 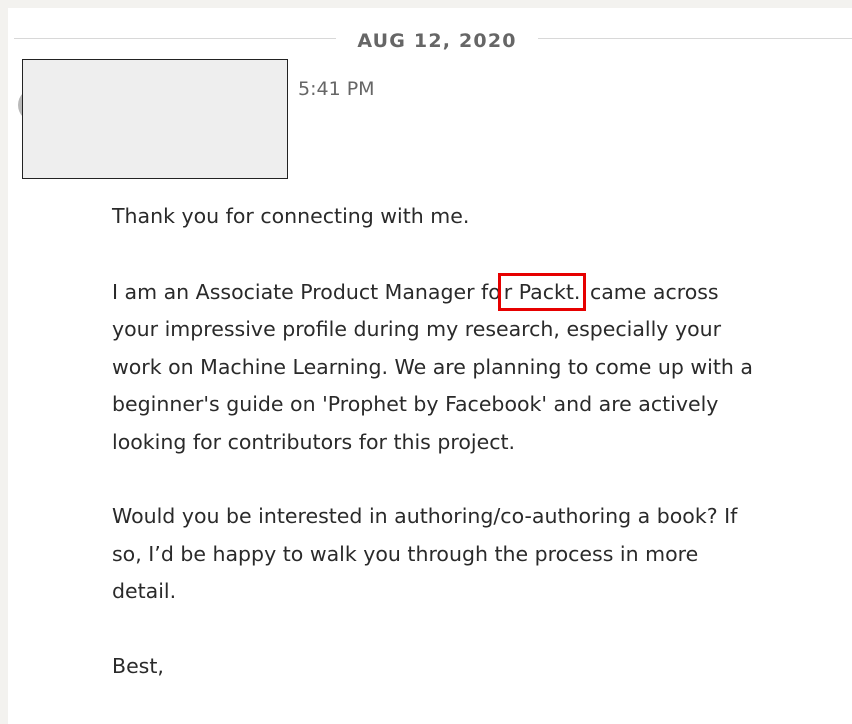 I want to click on message-paragraph-4: Best,, so click(x=138, y=665).